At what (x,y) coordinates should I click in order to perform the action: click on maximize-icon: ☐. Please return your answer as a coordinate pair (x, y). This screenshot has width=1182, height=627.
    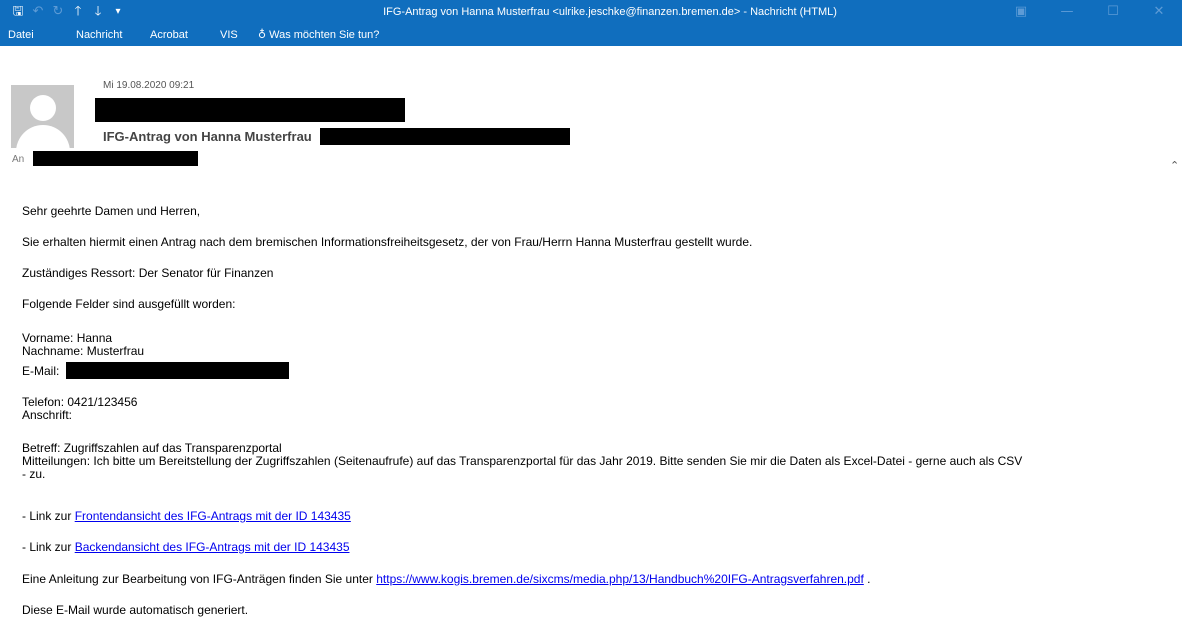
    Looking at the image, I should click on (1113, 12).